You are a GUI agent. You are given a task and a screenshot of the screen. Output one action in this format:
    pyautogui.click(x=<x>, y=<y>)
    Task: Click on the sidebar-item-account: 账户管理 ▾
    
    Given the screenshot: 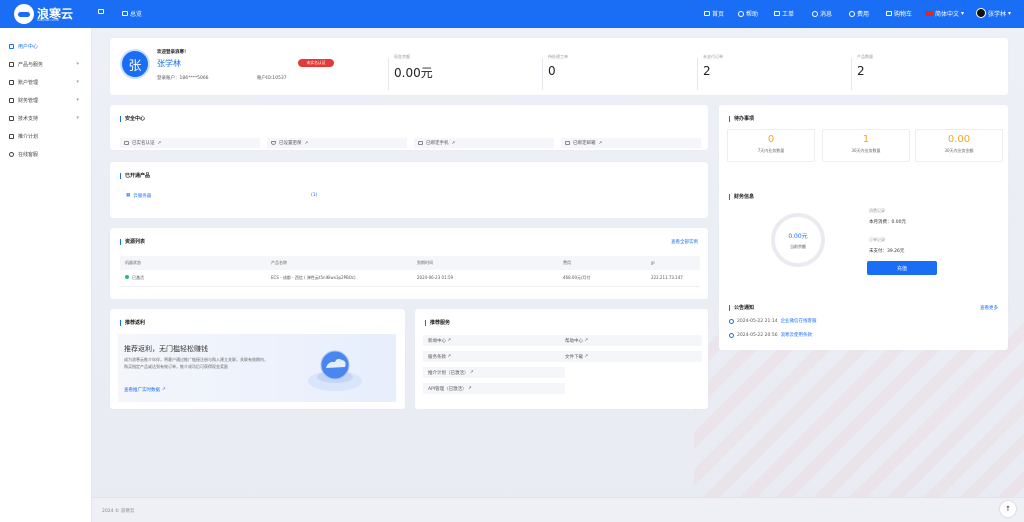 What is the action you would take?
    pyautogui.click(x=45, y=82)
    